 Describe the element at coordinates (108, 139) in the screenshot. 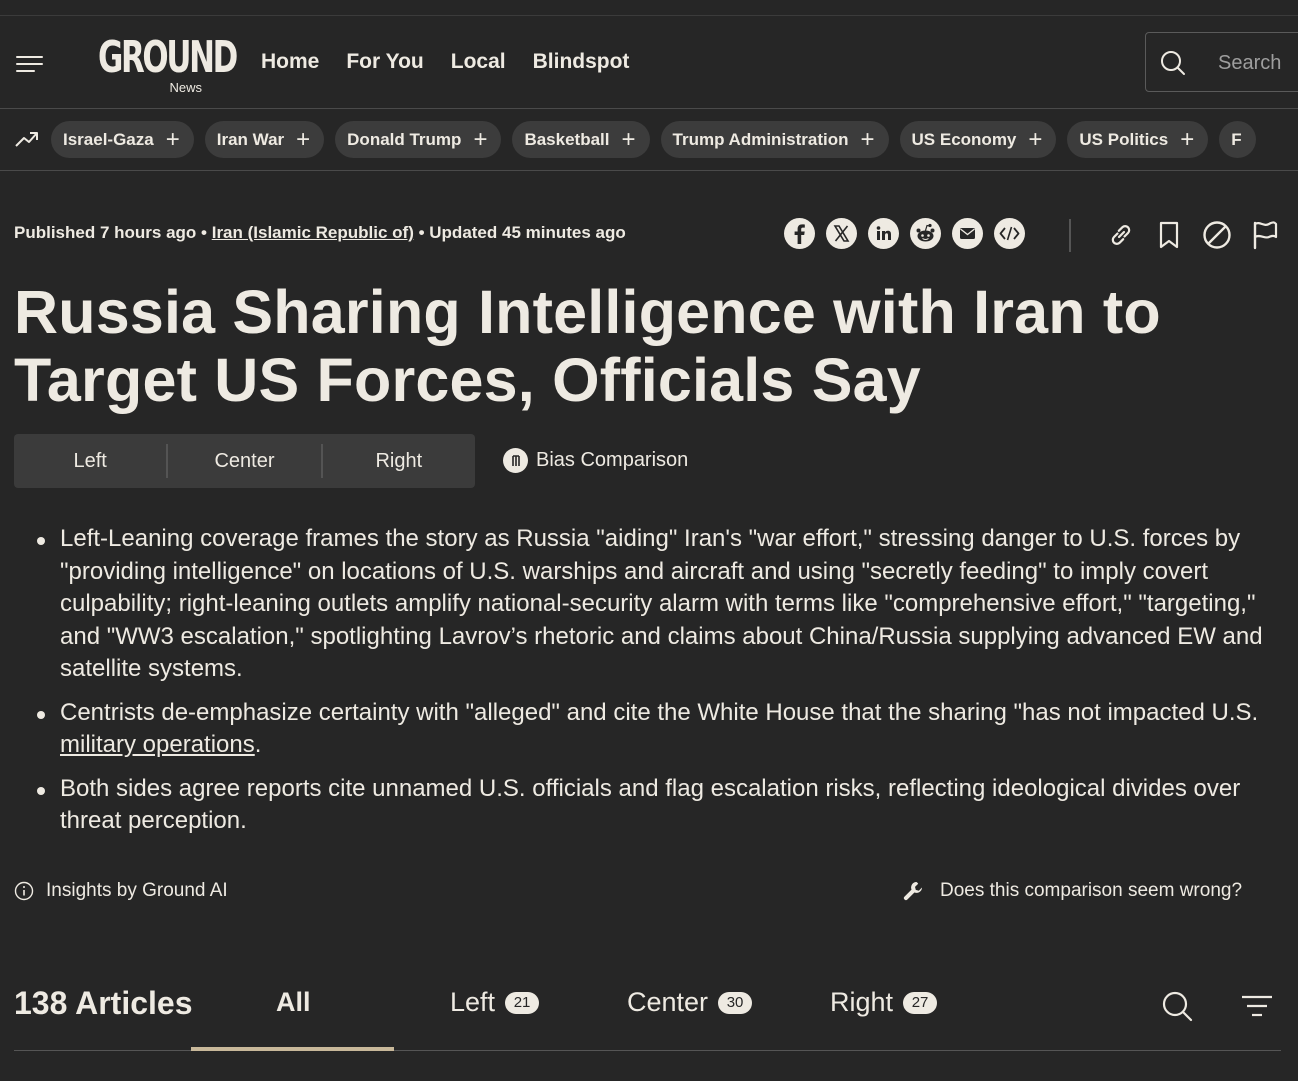

I see `topic-label: Israel-Gaza` at that location.